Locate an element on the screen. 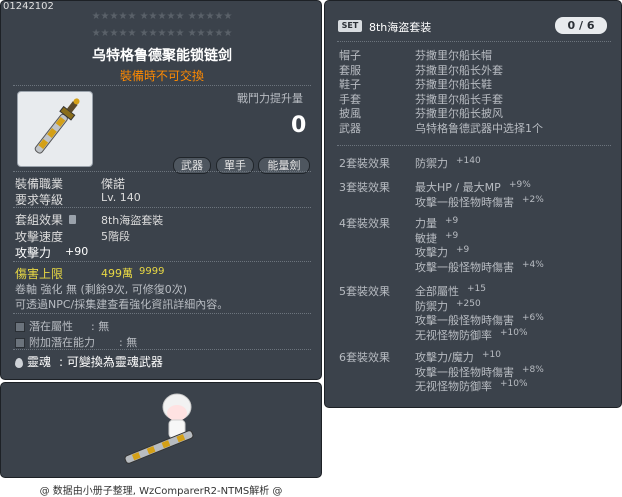 This screenshot has width=622, height=497. hidden-potential-value: : 無 is located at coordinates (100, 326).